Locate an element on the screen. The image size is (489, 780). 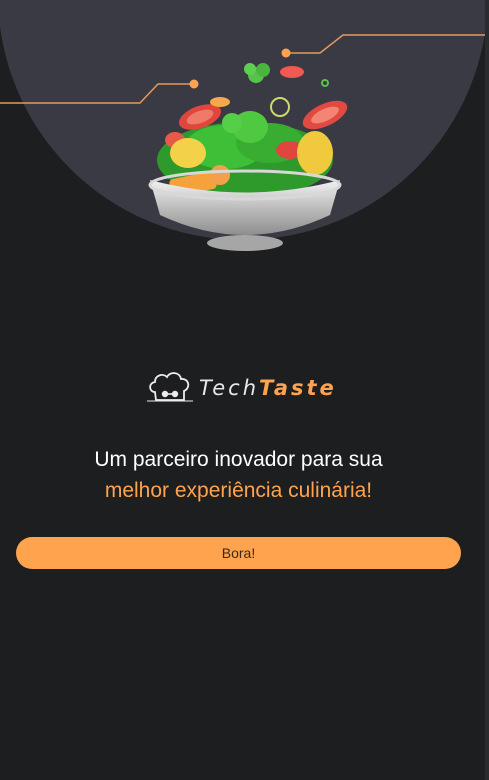
chef-hat-icon is located at coordinates (170, 387).